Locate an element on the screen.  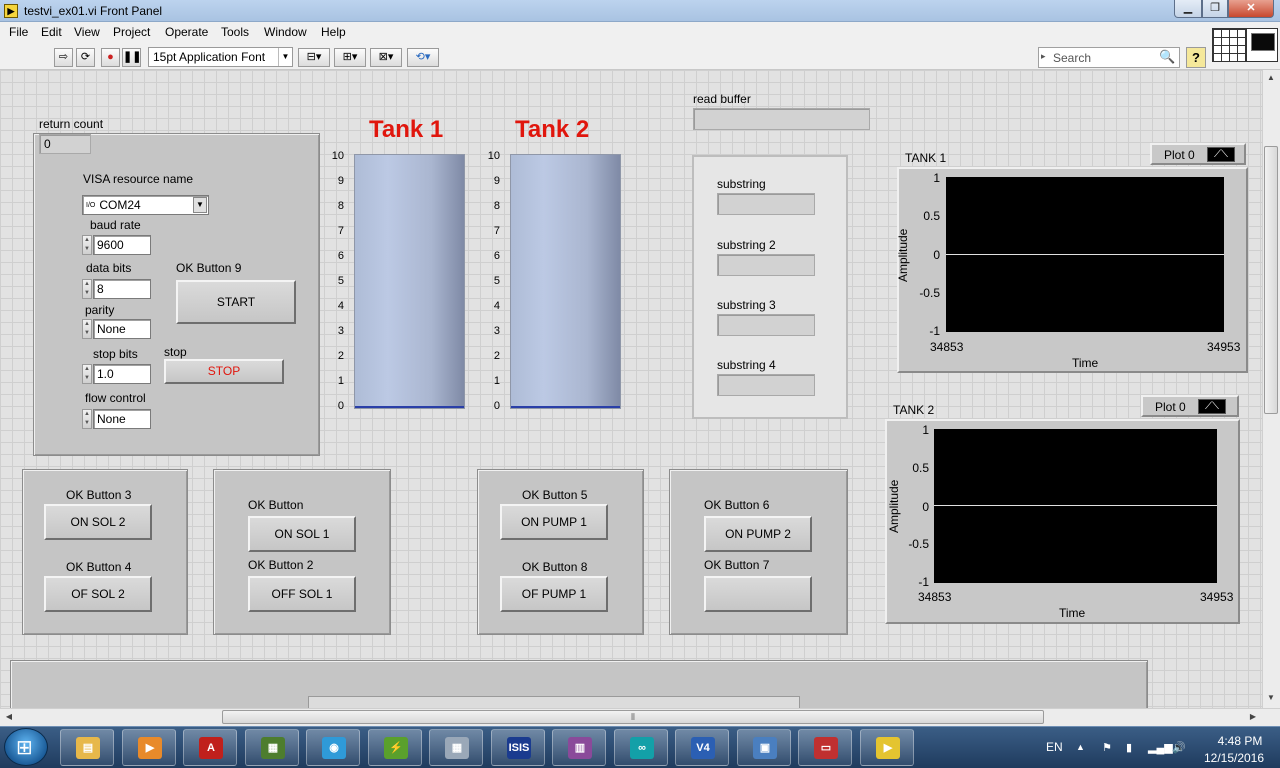
tank-1-tick: 8 is located at coordinates (340, 206).